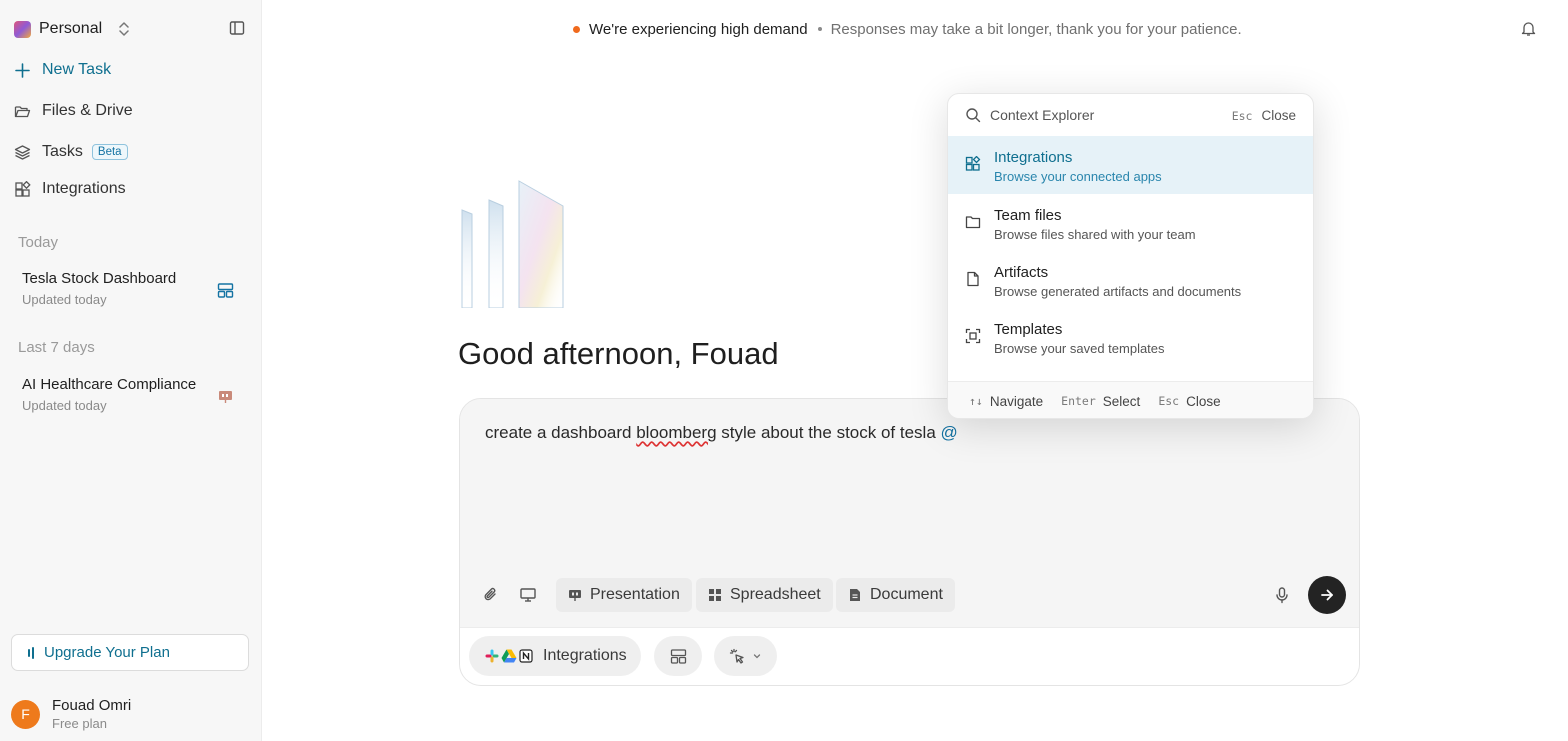 The width and height of the screenshot is (1568, 741). What do you see at coordinates (1327, 595) in the screenshot?
I see `send-button` at bounding box center [1327, 595].